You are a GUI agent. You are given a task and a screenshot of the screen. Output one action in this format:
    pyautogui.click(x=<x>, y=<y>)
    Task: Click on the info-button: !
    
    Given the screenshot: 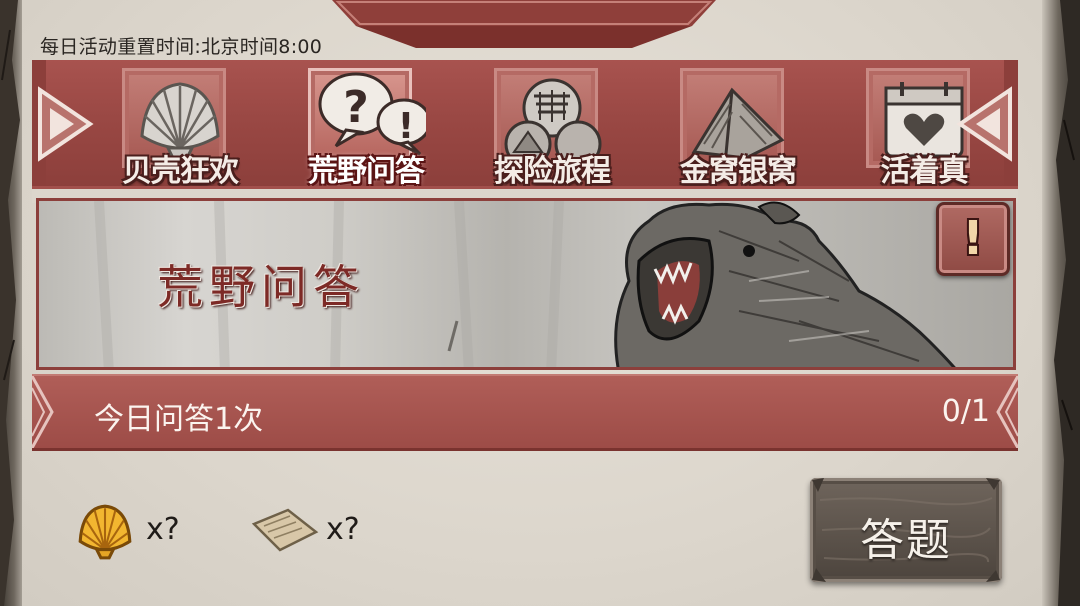 What is the action you would take?
    pyautogui.click(x=973, y=239)
    